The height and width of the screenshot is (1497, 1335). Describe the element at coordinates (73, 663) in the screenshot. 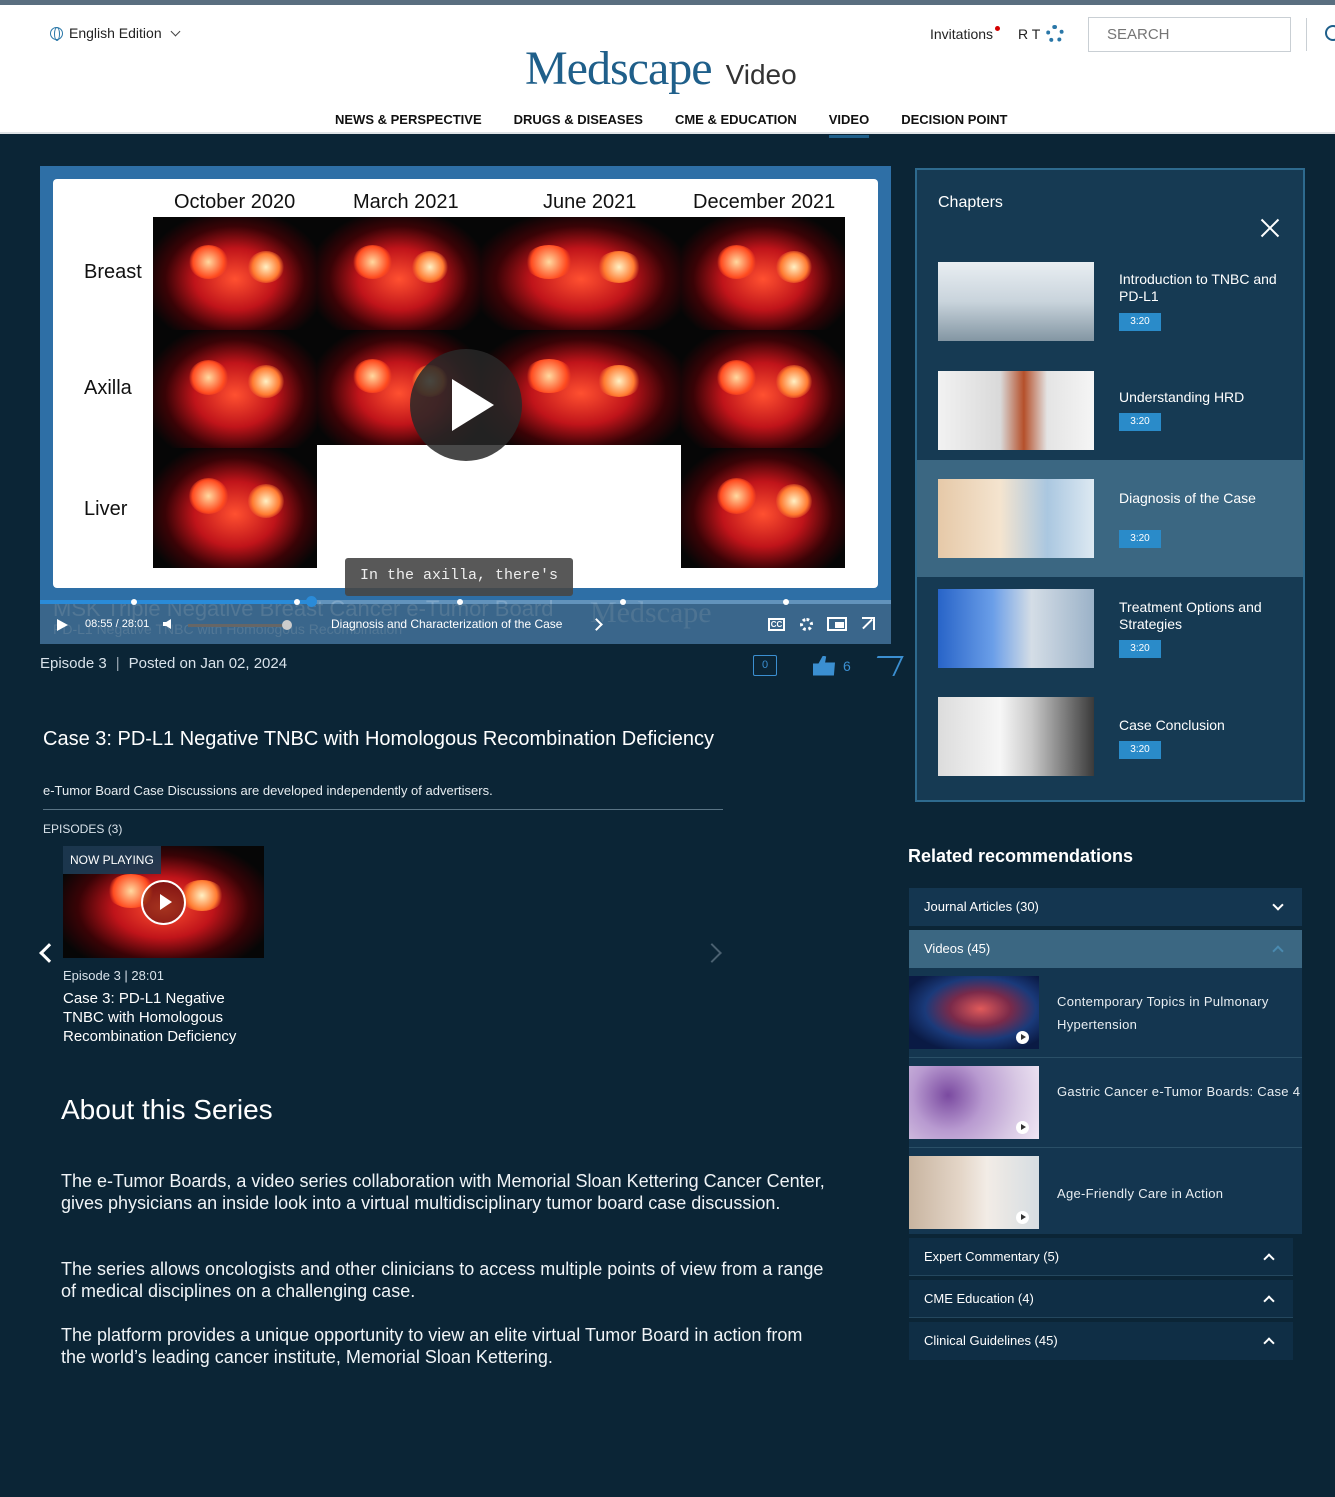

I see `episode-number: Episode 3` at that location.